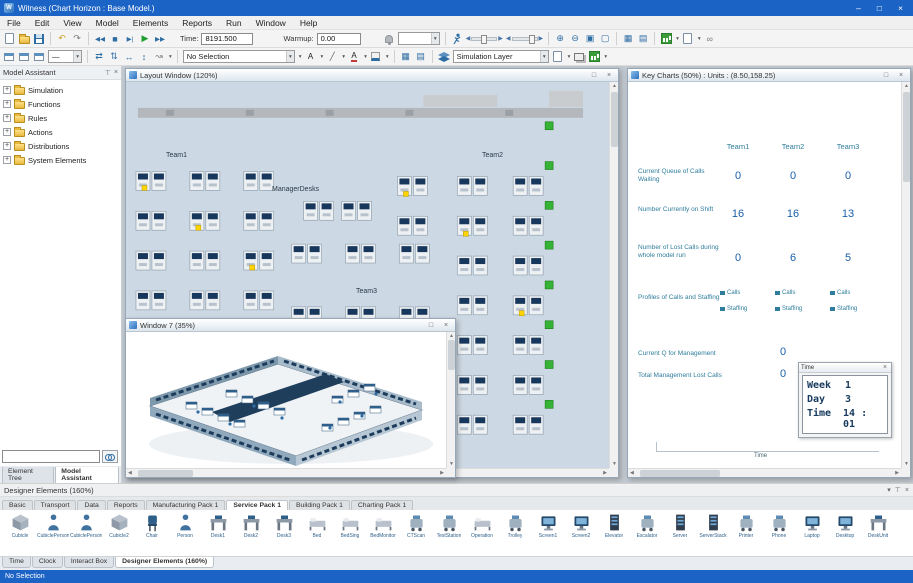 This screenshot has width=913, height=583. I want to click on designer-element-deskunit: DeskUnit, so click(878, 525).